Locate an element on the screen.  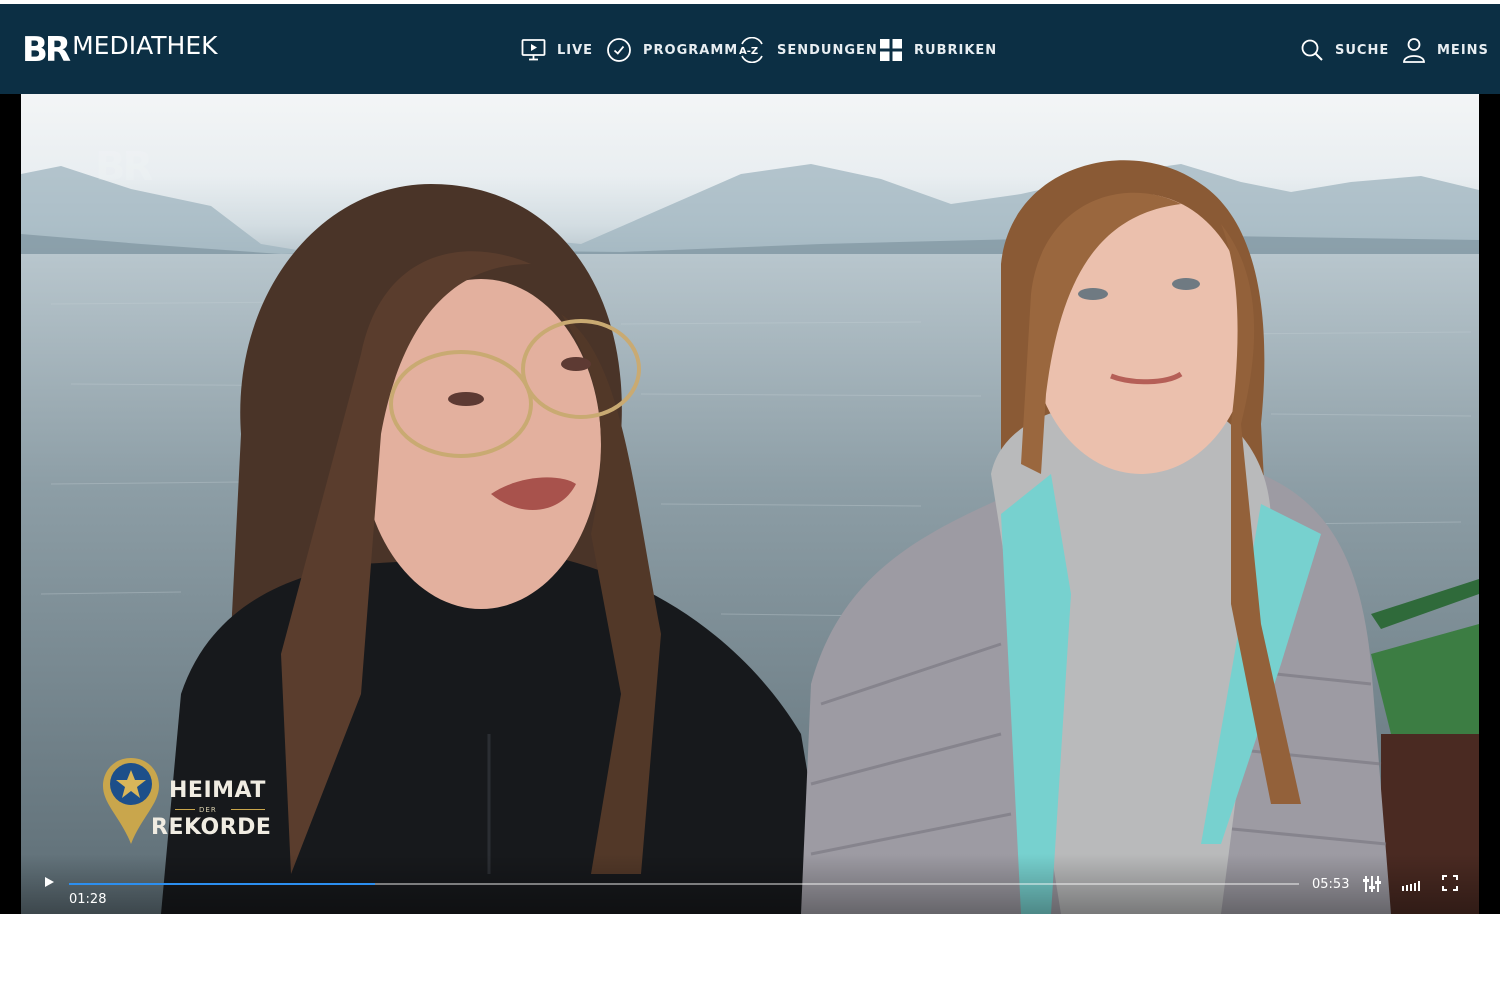
player-controls: 01:28 05:53 is located at coordinates (750, 884).